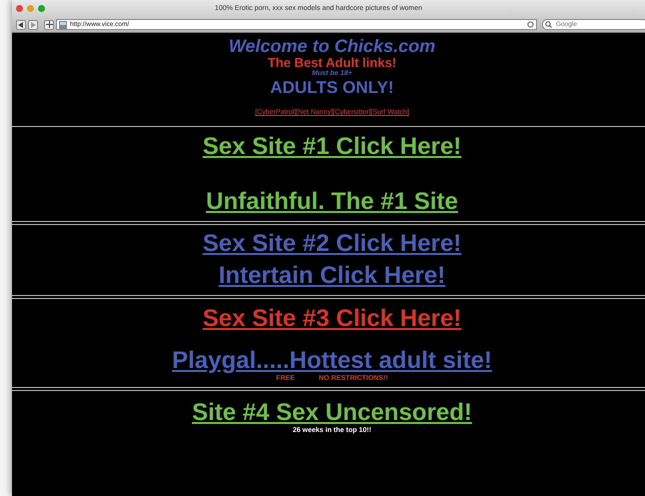  What do you see at coordinates (30, 8) in the screenshot?
I see `minimize-icon` at bounding box center [30, 8].